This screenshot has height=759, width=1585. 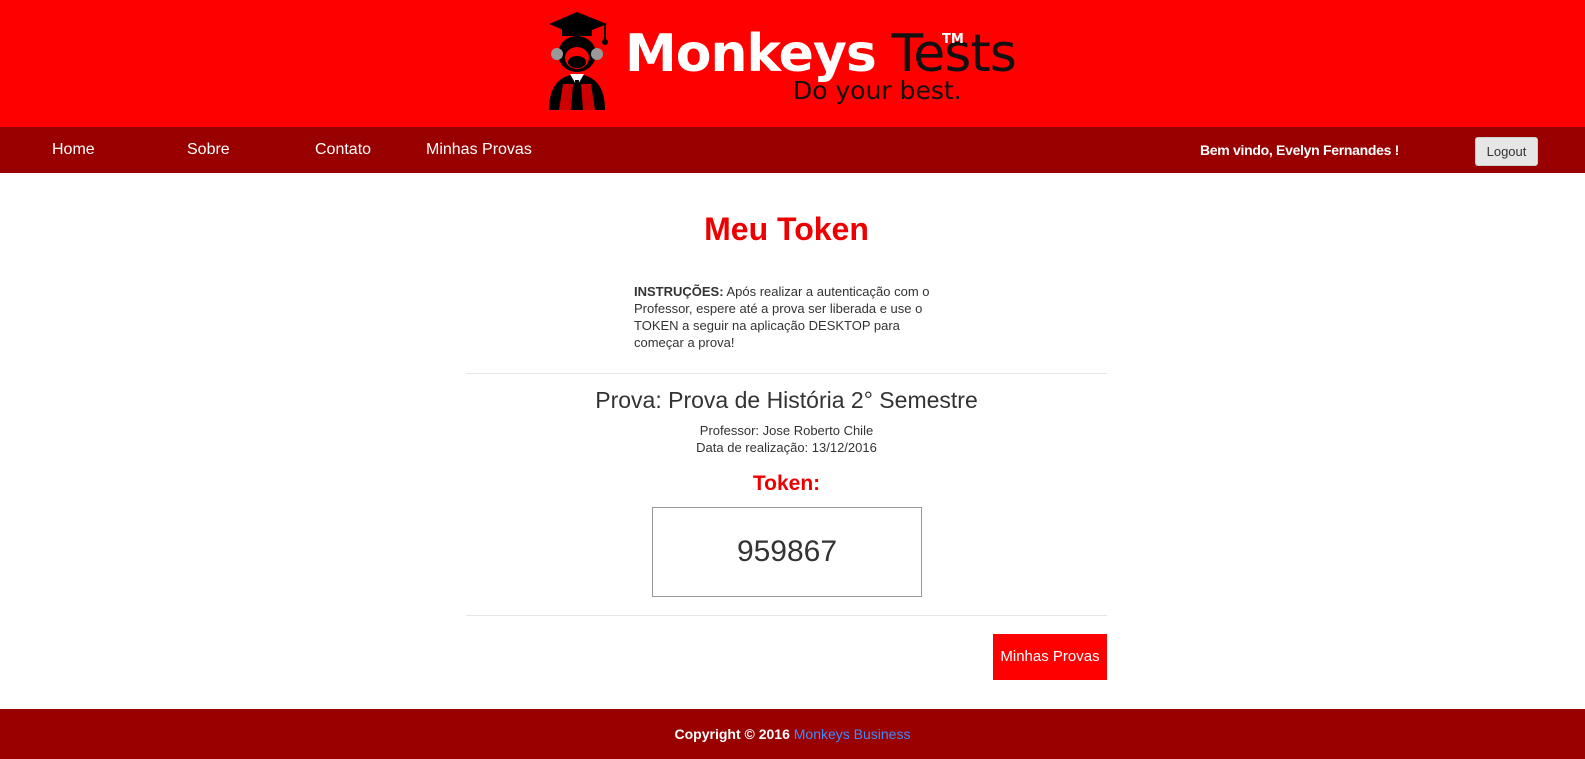 What do you see at coordinates (1506, 151) in the screenshot?
I see `logout-button: Logout` at bounding box center [1506, 151].